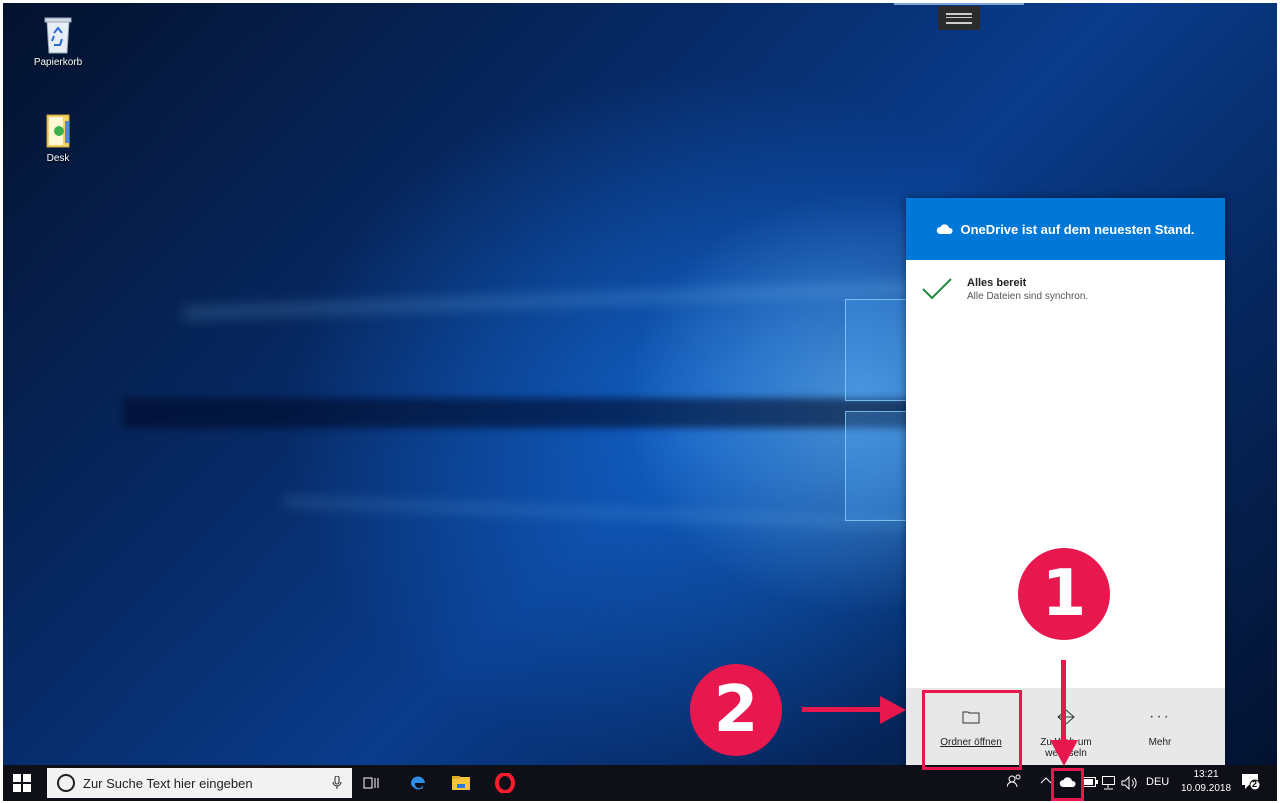 The image size is (1280, 803). What do you see at coordinates (1206, 782) in the screenshot?
I see `clock: 13:21 10.09.2018` at bounding box center [1206, 782].